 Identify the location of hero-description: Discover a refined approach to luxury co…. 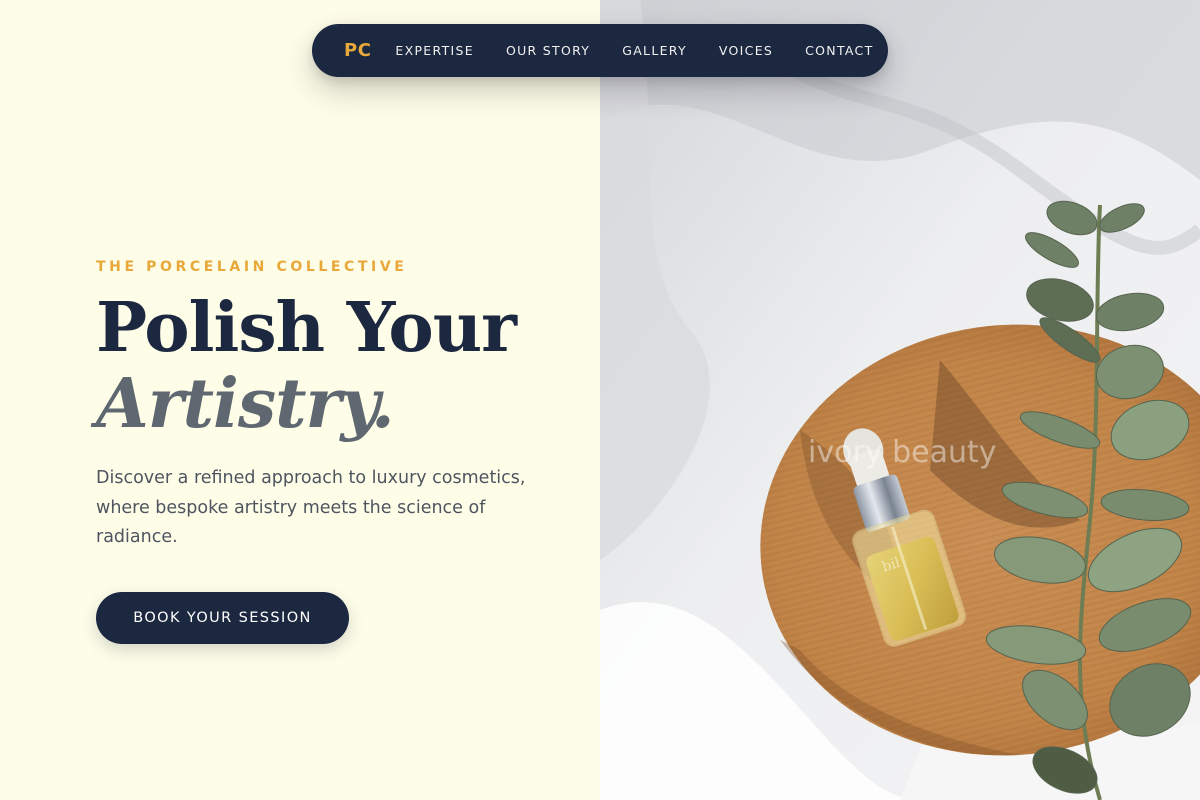
(311, 507).